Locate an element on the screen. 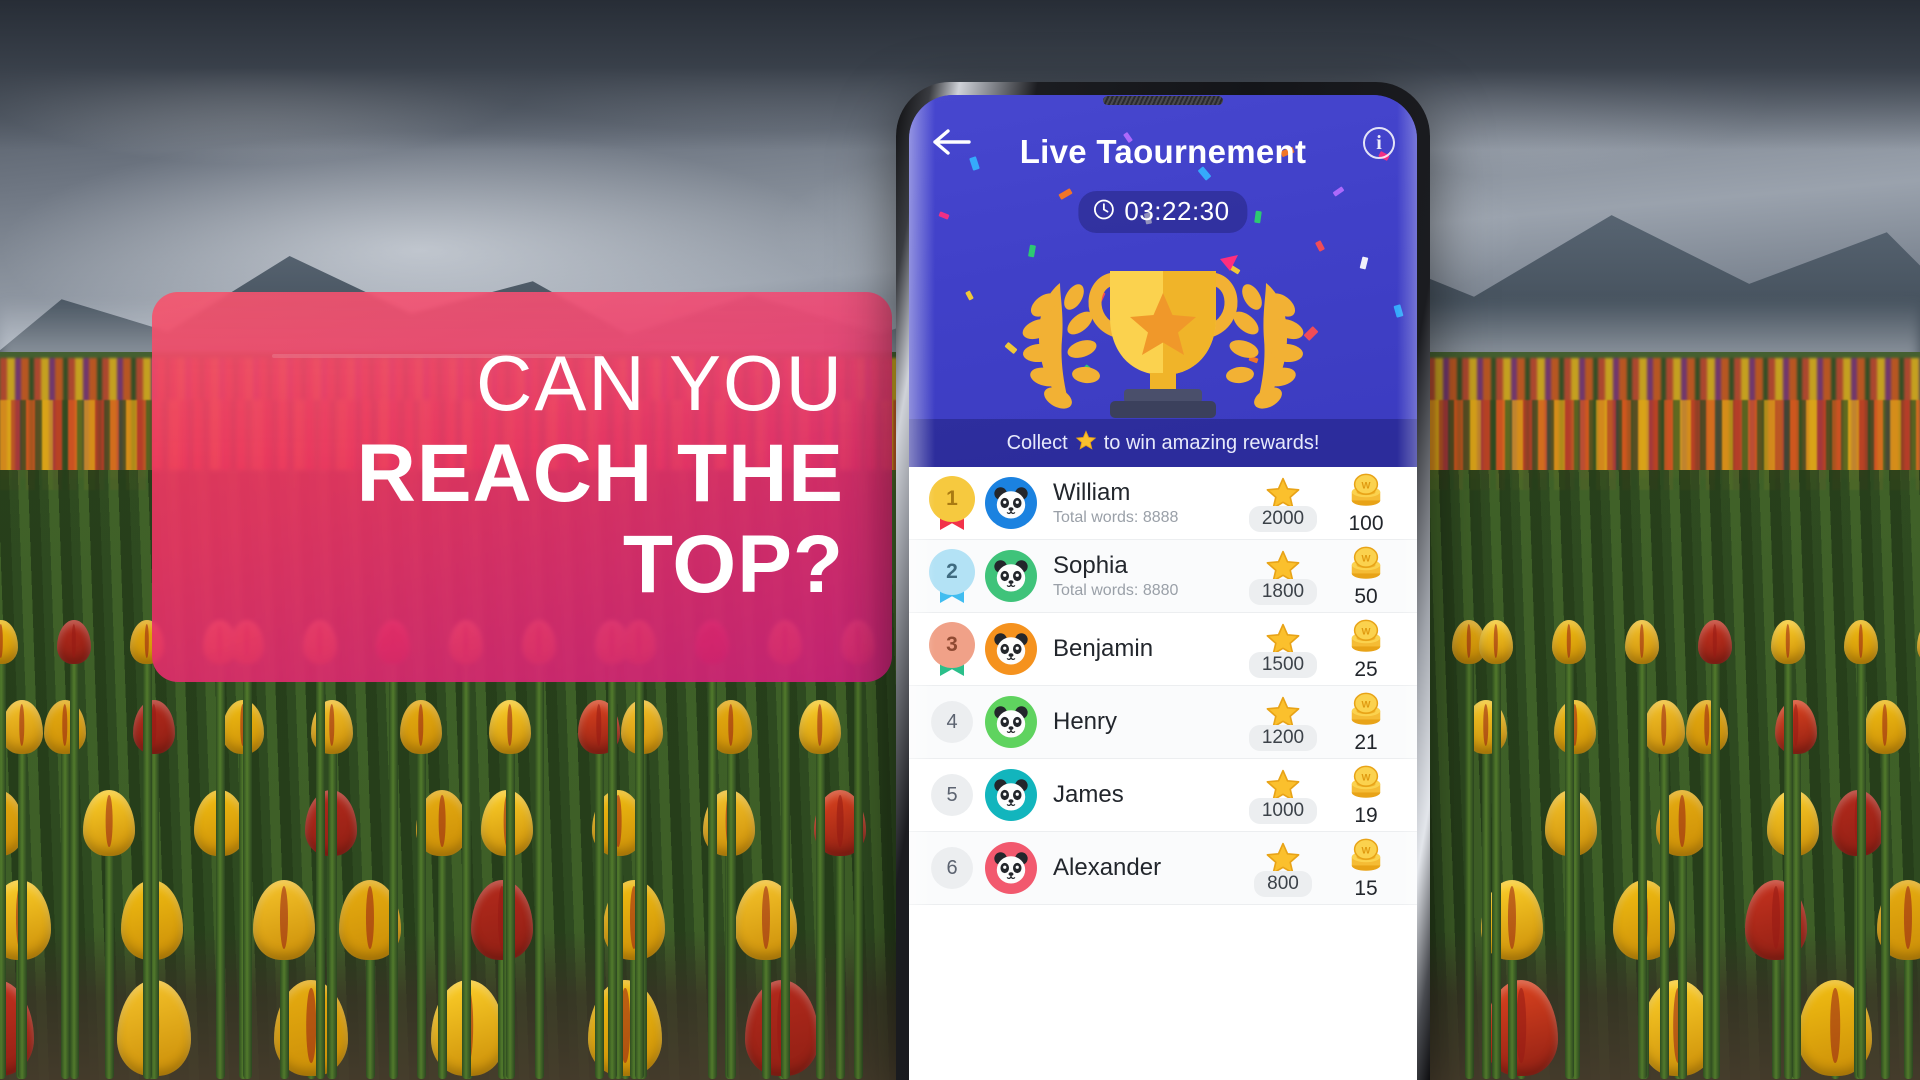  timer-value: 03:22:30 is located at coordinates (1177, 211).